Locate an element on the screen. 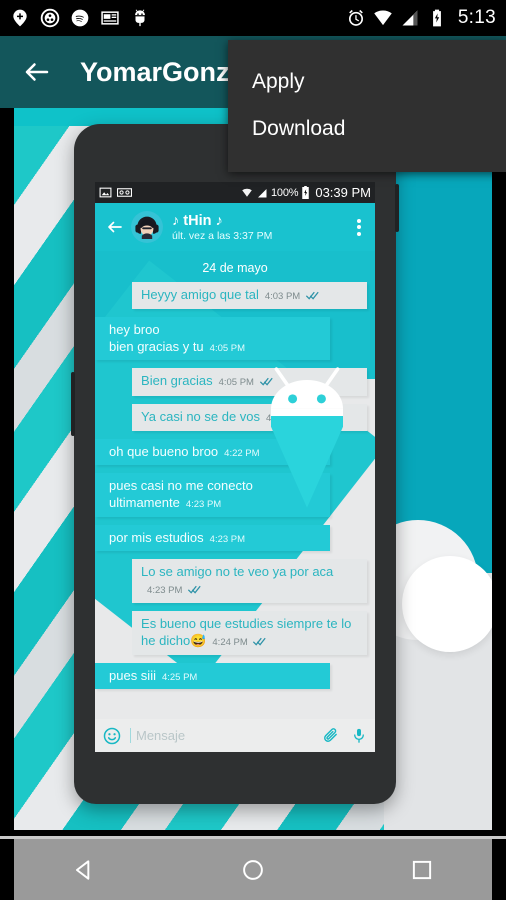  chat-bubble-text: Ya casi no se de vos is located at coordinates (201, 416).